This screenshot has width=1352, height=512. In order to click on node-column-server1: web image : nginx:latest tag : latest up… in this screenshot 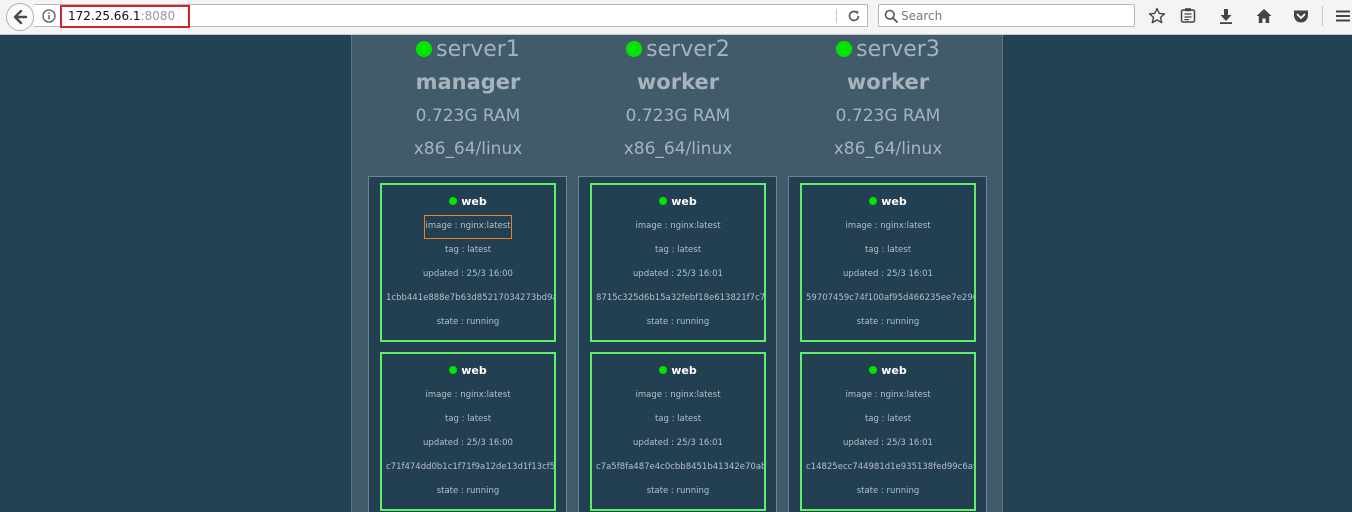, I will do `click(467, 344)`.